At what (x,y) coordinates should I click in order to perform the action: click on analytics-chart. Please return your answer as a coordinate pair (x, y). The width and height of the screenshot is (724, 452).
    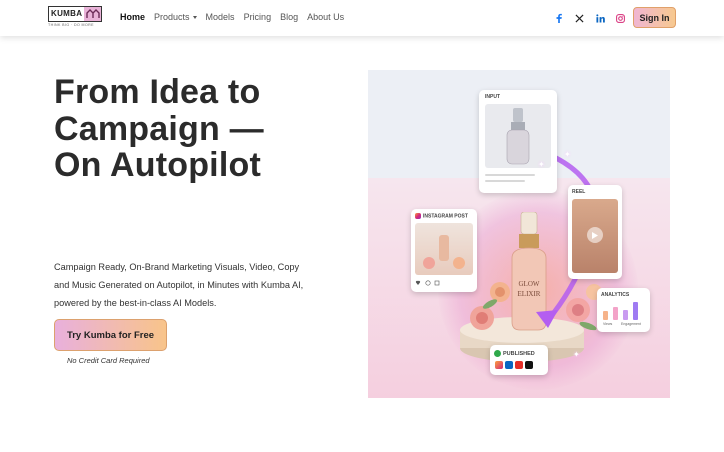
    Looking at the image, I should click on (625, 310).